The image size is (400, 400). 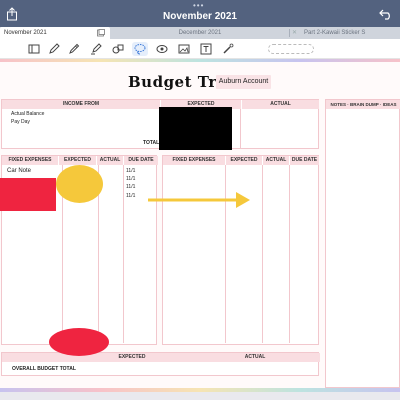 I want to click on overall-budget-panel: EXPECTED ACTUAL OVERALL BUDGET TOTAL, so click(x=160, y=364).